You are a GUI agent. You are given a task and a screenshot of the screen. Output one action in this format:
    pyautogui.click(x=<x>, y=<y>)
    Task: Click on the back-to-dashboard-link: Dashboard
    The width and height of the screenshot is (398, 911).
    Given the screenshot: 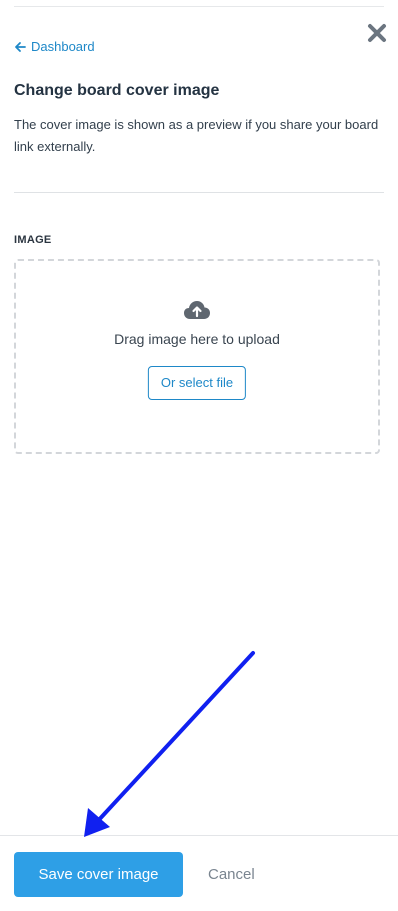 What is the action you would take?
    pyautogui.click(x=54, y=46)
    